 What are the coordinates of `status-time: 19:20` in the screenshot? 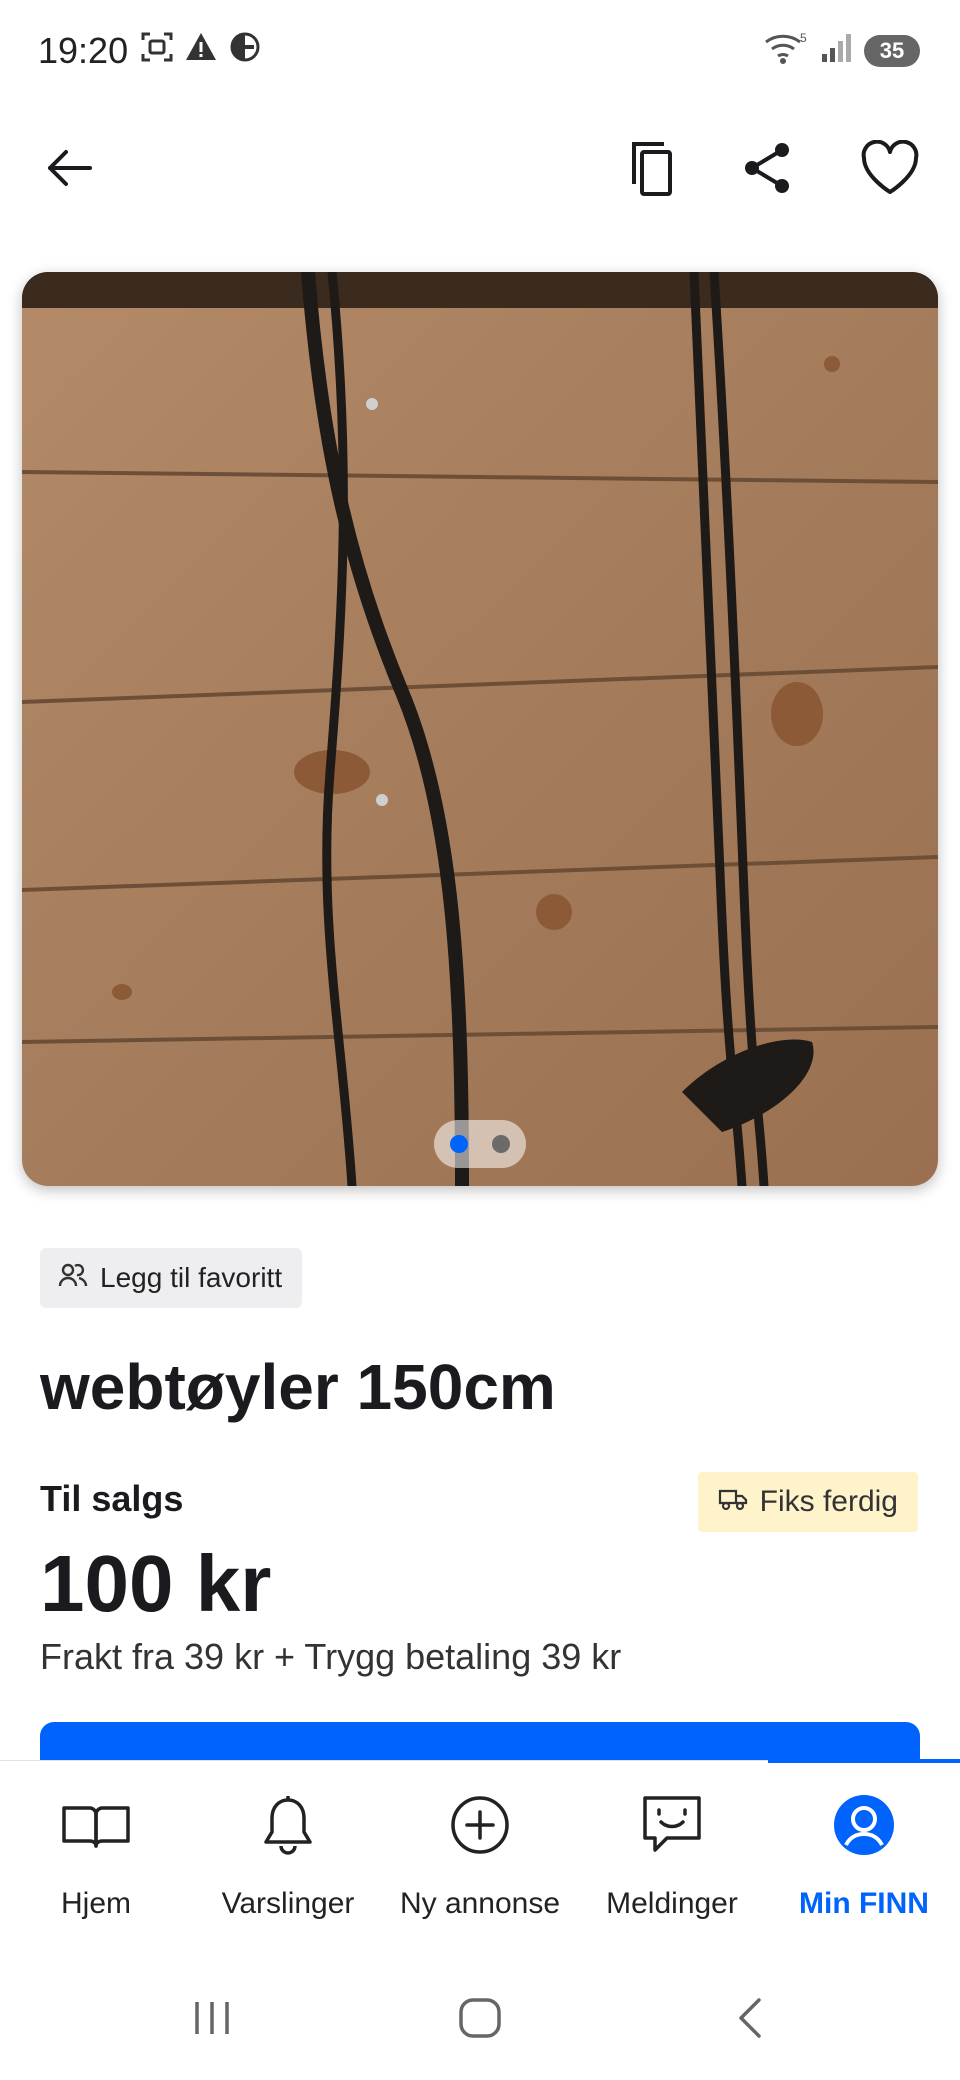 It's located at (83, 50).